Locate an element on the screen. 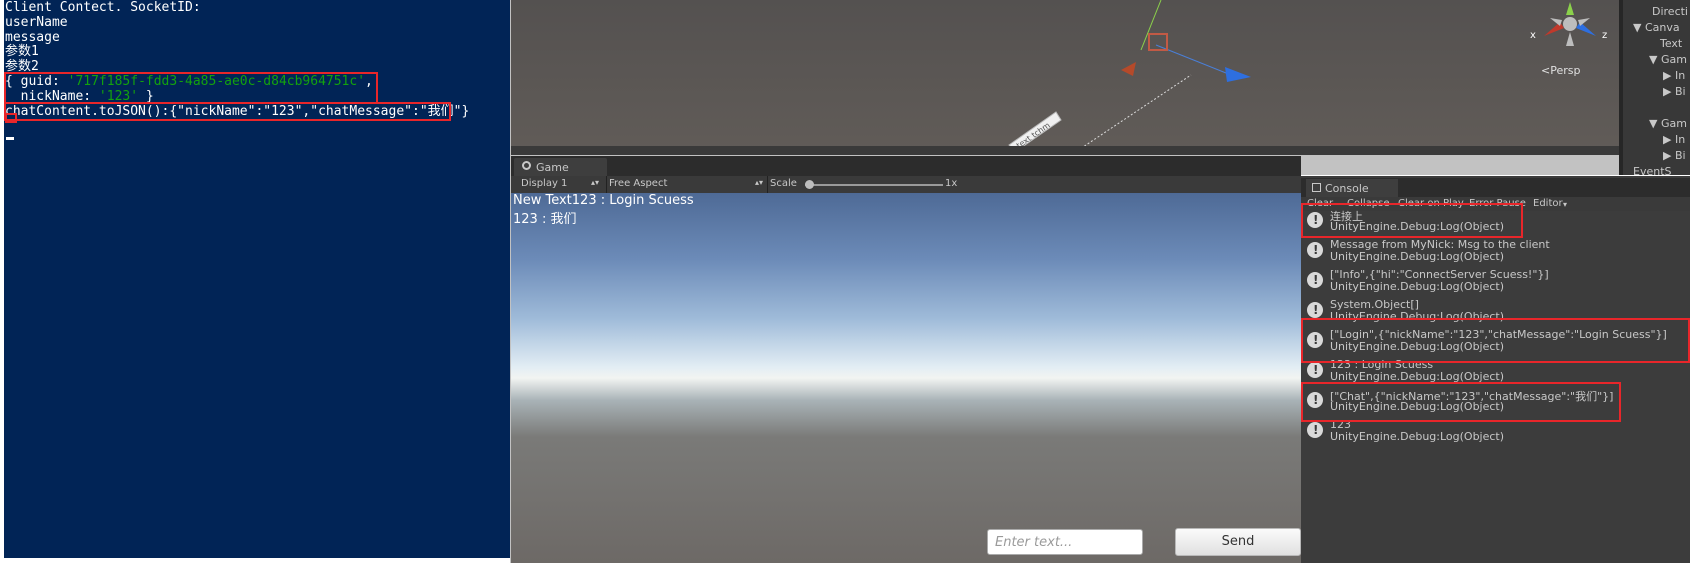 The height and width of the screenshot is (563, 1690). orientation-gizmo: x z is located at coordinates (1570, 30).